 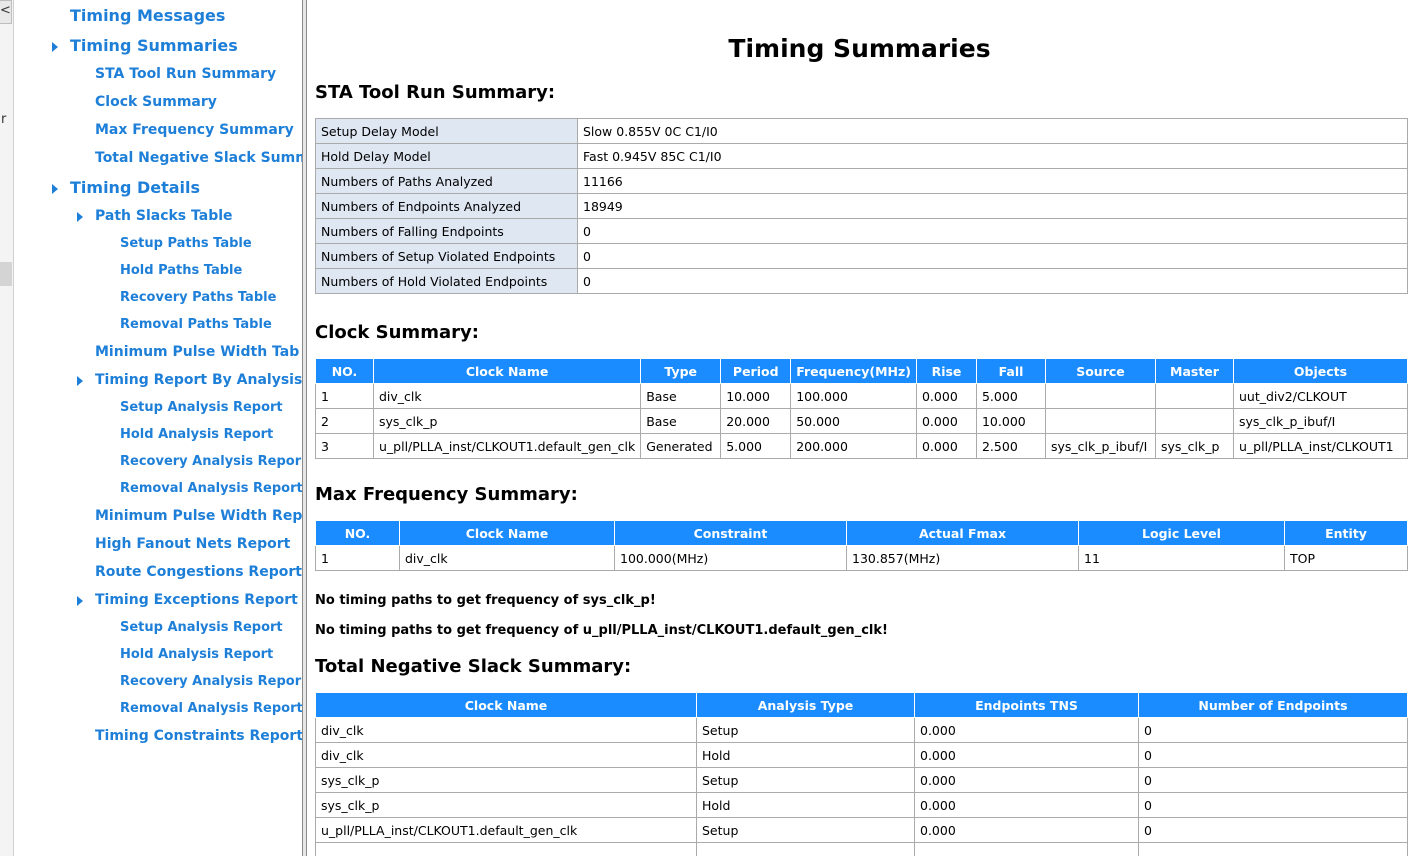 I want to click on table-cell: 18949, so click(x=992, y=206).